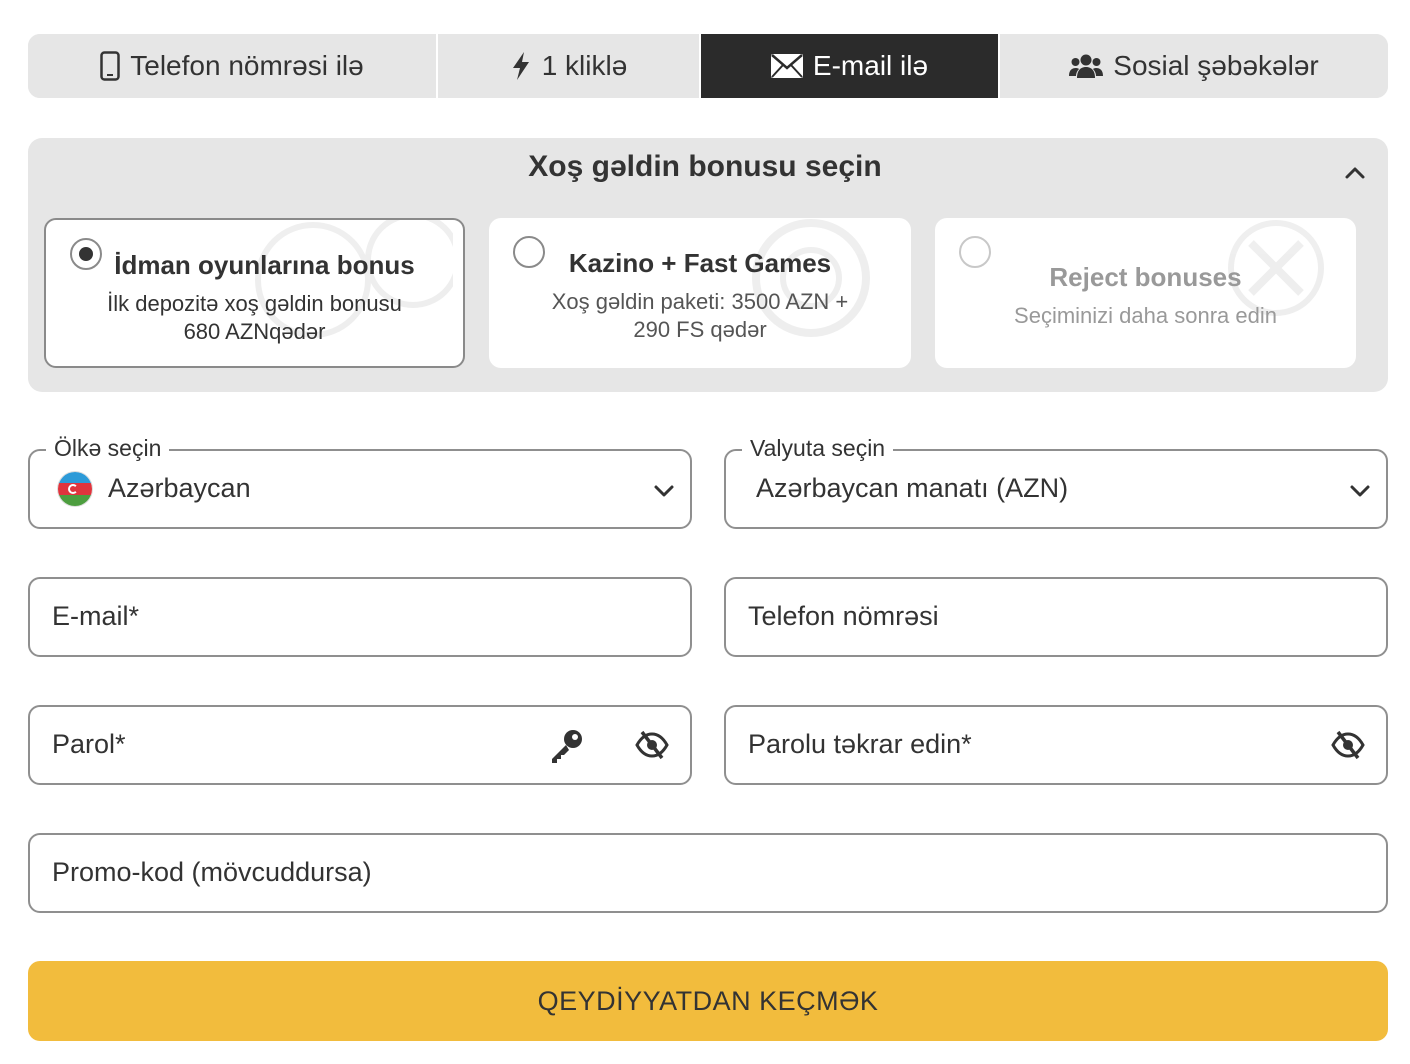 This screenshot has height=1064, width=1410. What do you see at coordinates (786, 66) in the screenshot?
I see `envelope-icon` at bounding box center [786, 66].